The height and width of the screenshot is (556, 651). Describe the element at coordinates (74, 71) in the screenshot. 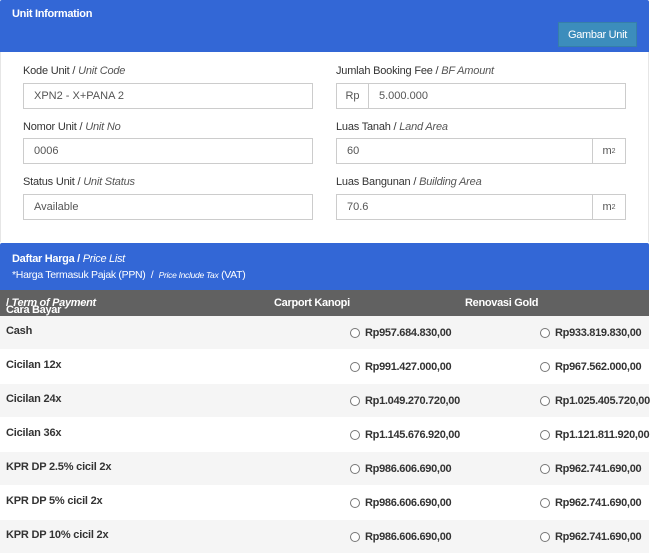

I see `kode-unit-label: Kode Unit / Unit Code` at that location.